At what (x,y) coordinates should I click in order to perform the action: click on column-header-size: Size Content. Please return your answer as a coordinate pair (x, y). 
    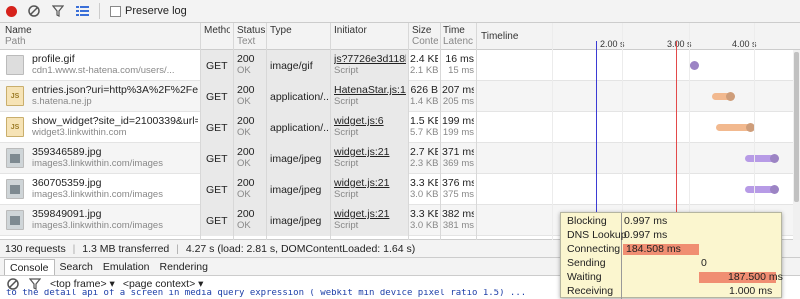
    Looking at the image, I should click on (425, 36).